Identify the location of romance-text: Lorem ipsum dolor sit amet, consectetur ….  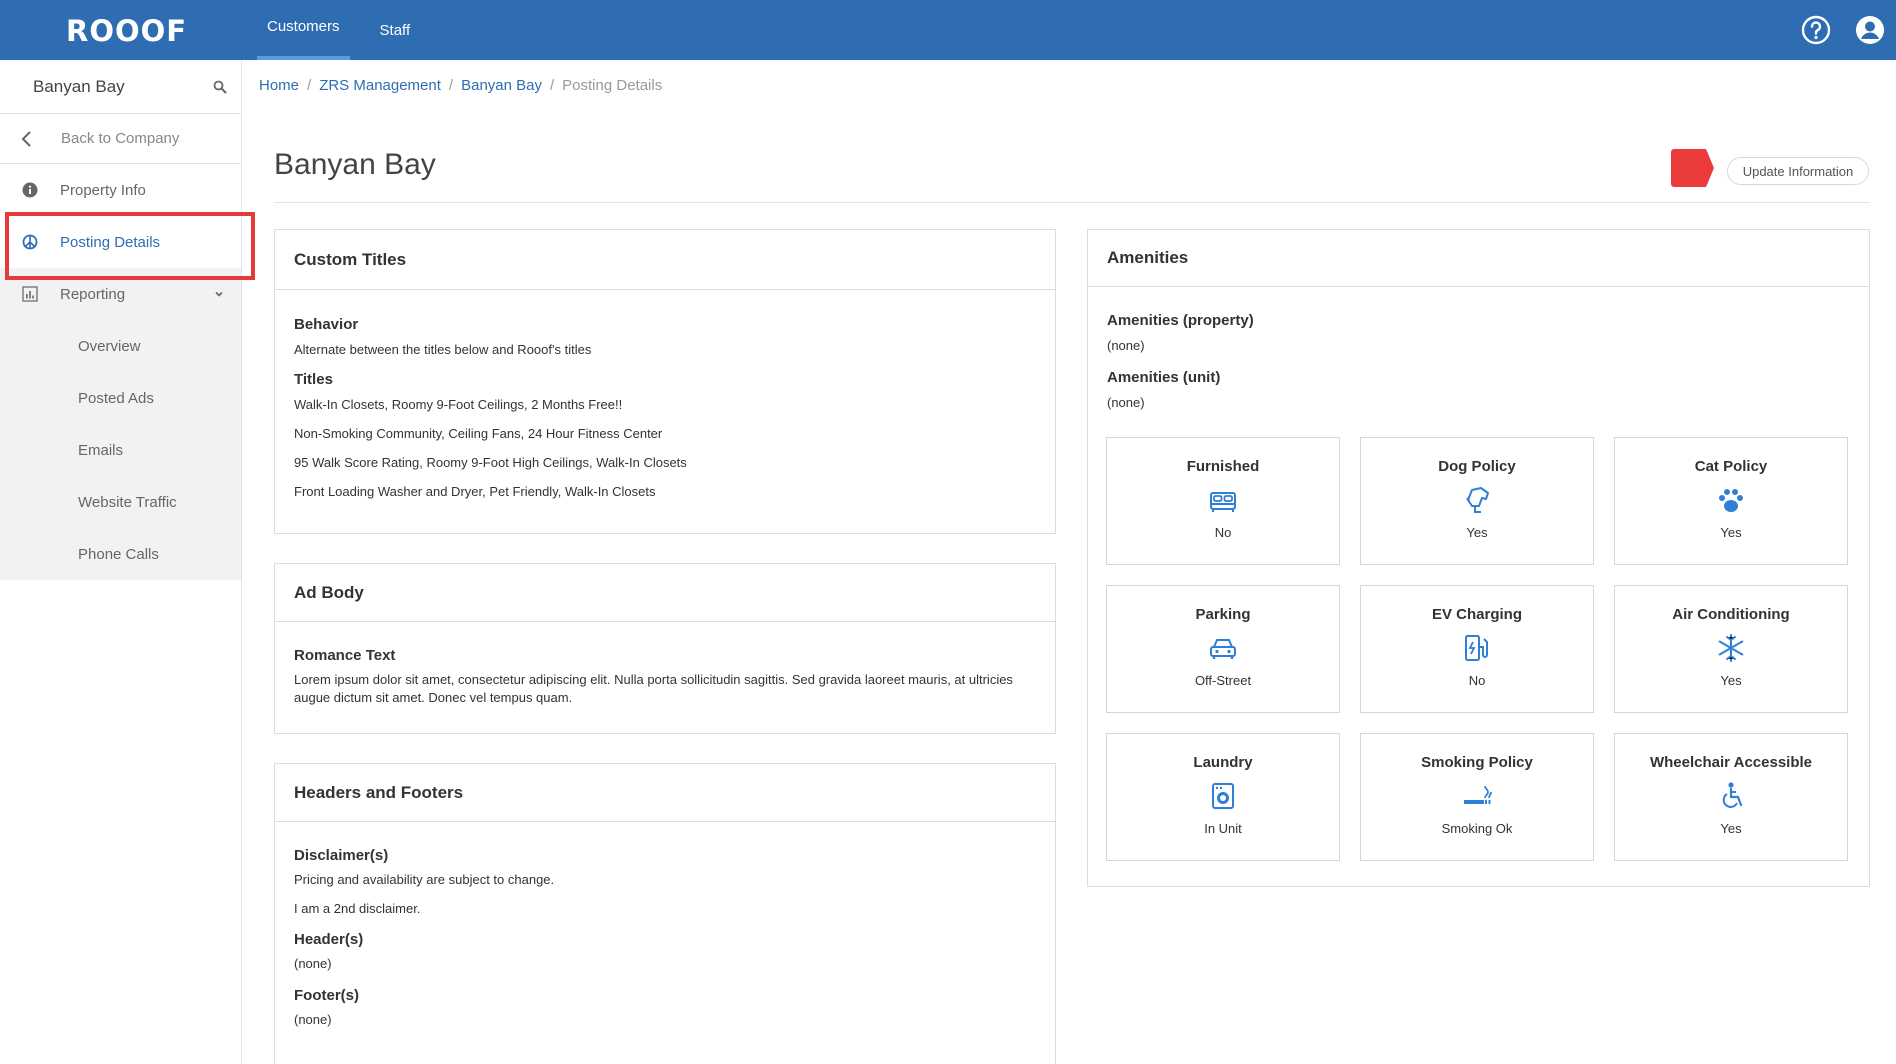
(653, 688).